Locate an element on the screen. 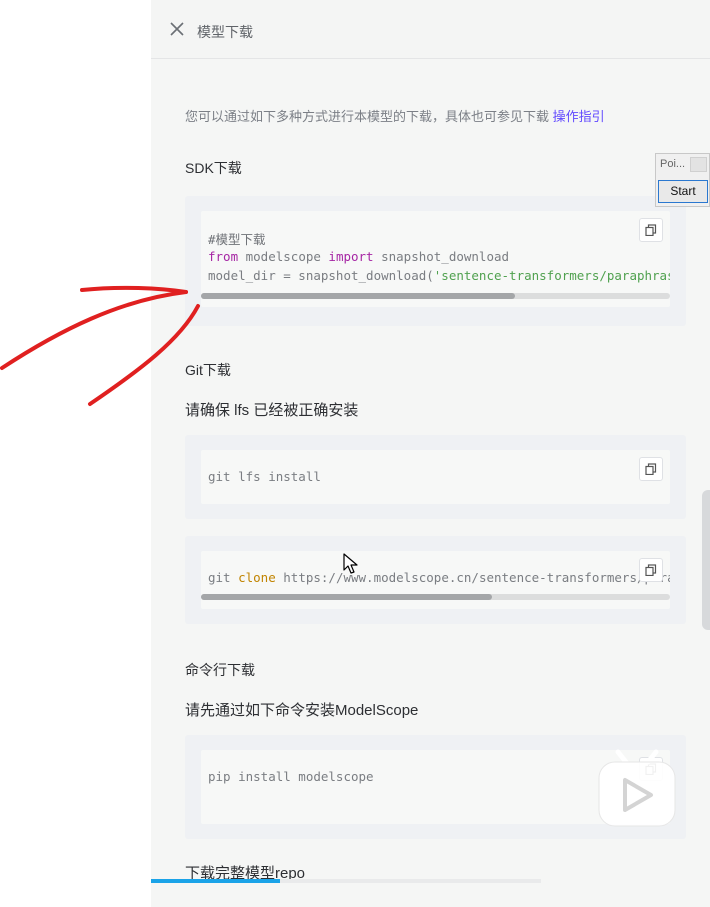 This screenshot has width=710, height=907. sdk-section-title: SDK下载 is located at coordinates (213, 168).